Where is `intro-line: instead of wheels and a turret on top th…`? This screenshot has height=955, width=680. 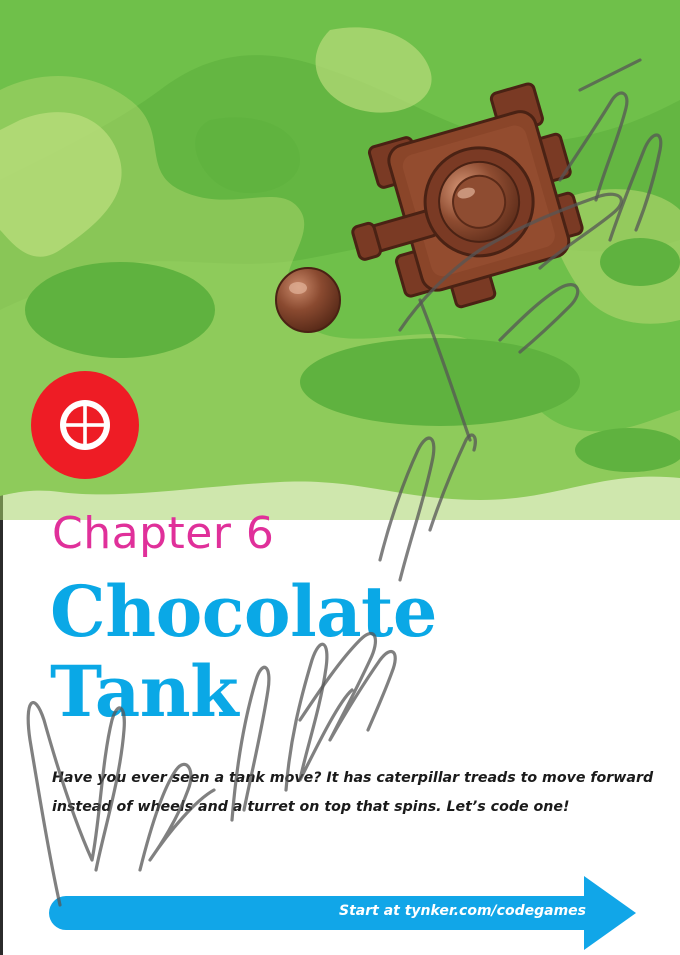 intro-line: instead of wheels and a turret on top th… is located at coordinates (311, 807).